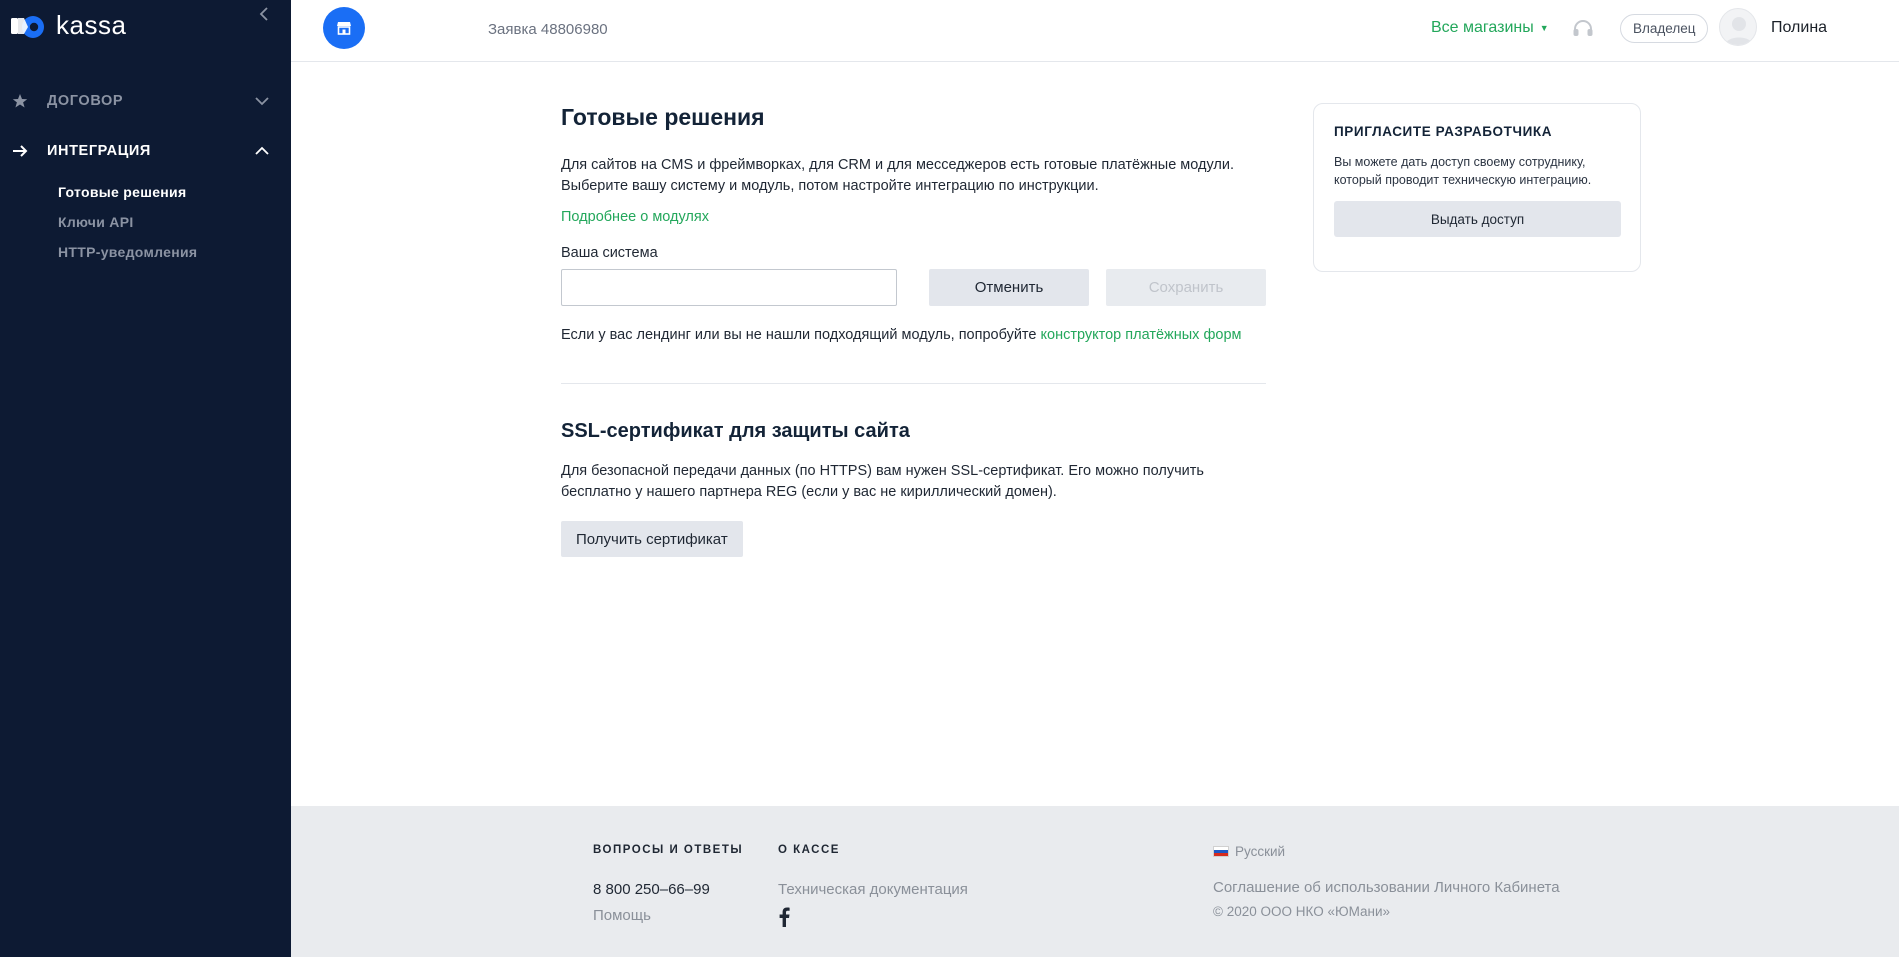 The image size is (1899, 957). I want to click on footer-tech-docs-link: Техническая документация, so click(873, 889).